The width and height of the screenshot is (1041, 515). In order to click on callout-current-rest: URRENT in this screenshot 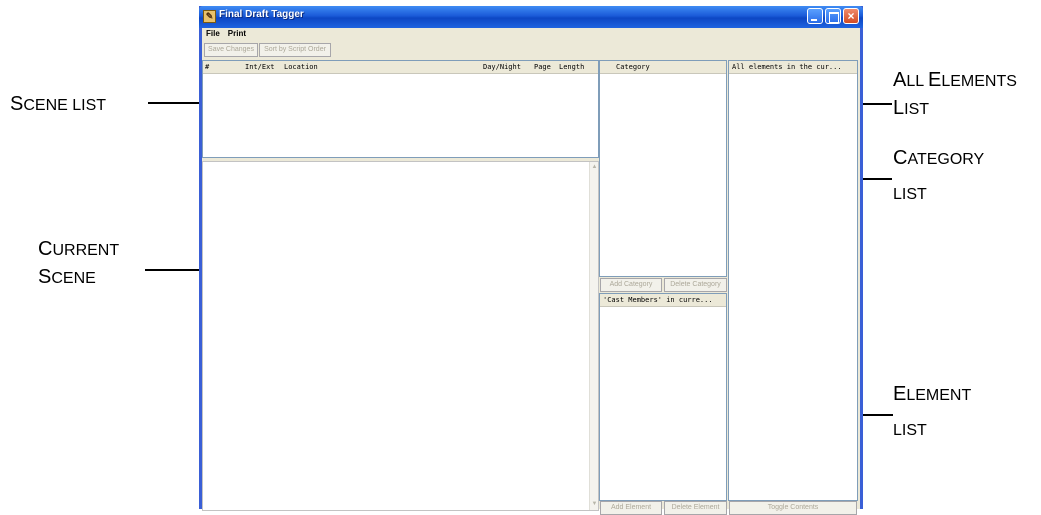, I will do `click(86, 250)`.